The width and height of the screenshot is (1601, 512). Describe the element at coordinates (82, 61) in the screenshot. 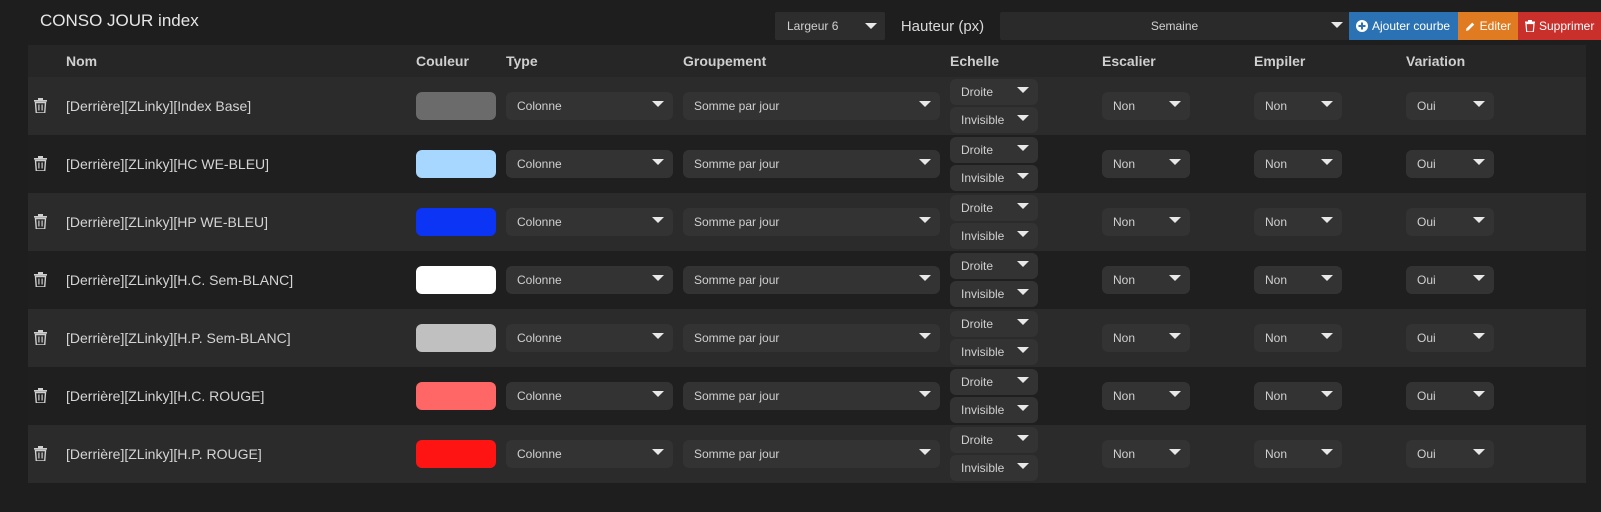

I see `col-nom: Nom` at that location.